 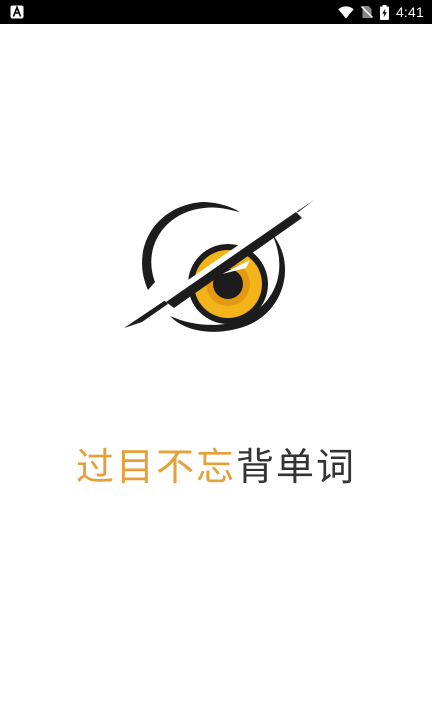 I want to click on owl-eye-logo, so click(x=219, y=266).